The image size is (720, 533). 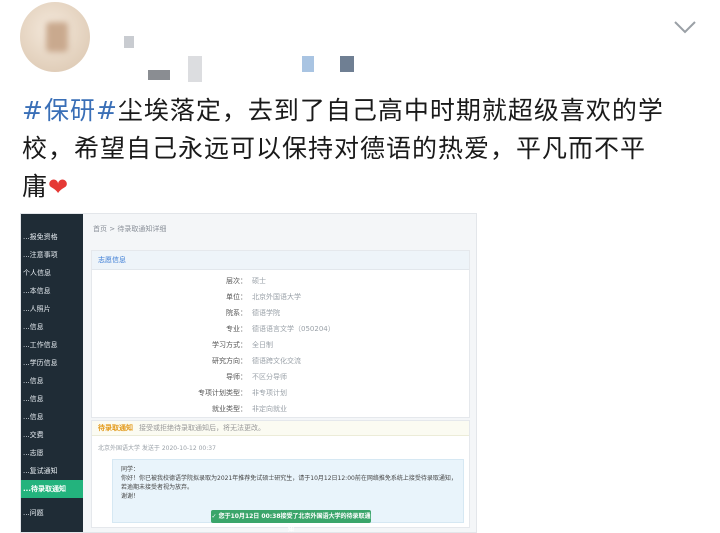 I want to click on field-value: 非定向就业, so click(x=269, y=409).